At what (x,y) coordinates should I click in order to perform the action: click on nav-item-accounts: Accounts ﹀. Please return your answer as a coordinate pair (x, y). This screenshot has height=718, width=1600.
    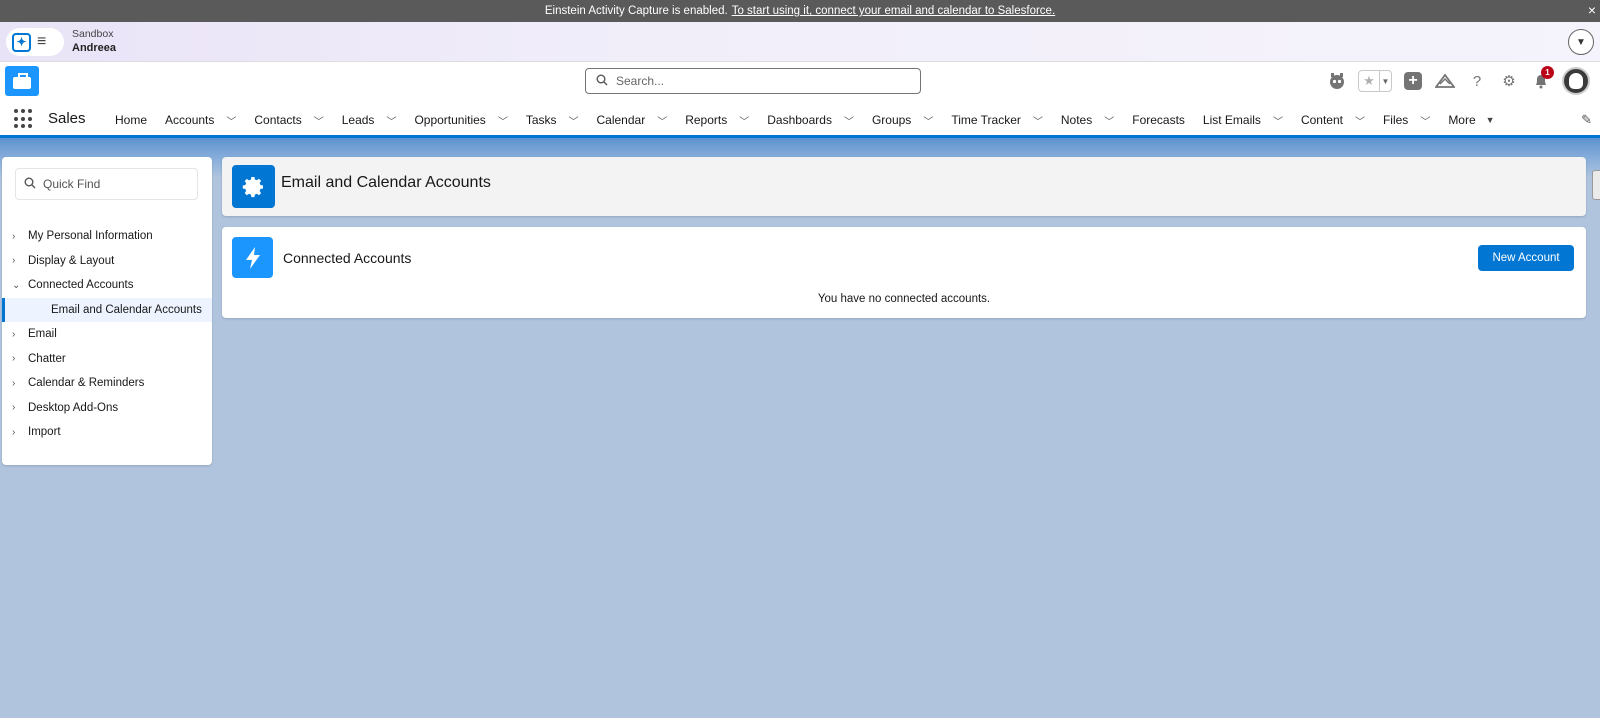
    Looking at the image, I should click on (200, 120).